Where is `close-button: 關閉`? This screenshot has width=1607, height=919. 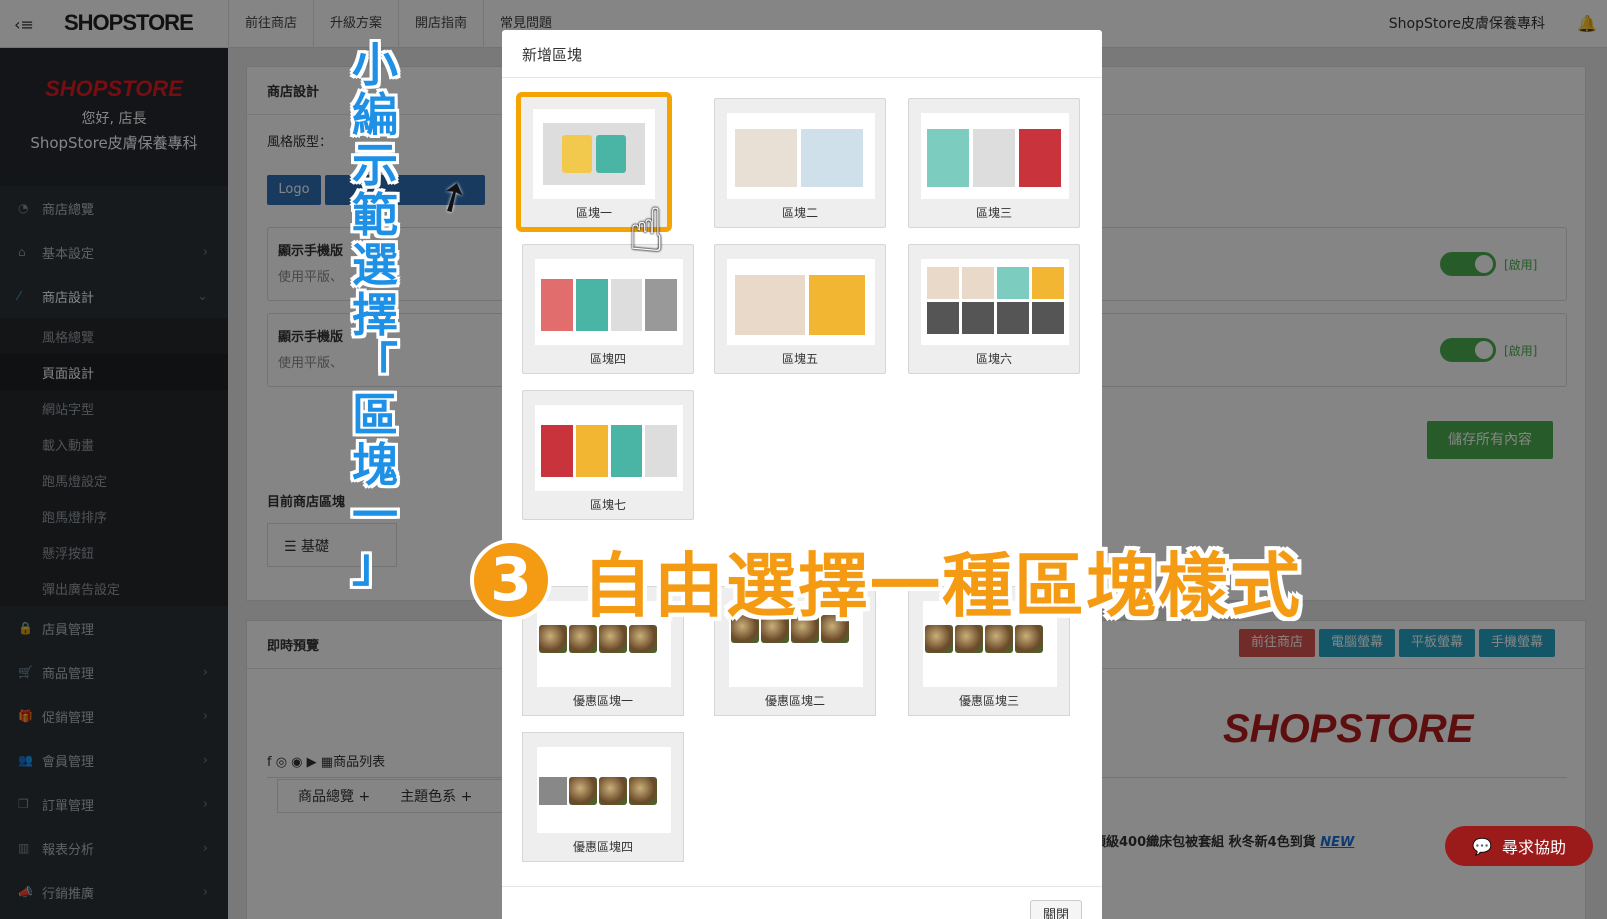 close-button: 關閉 is located at coordinates (1056, 909).